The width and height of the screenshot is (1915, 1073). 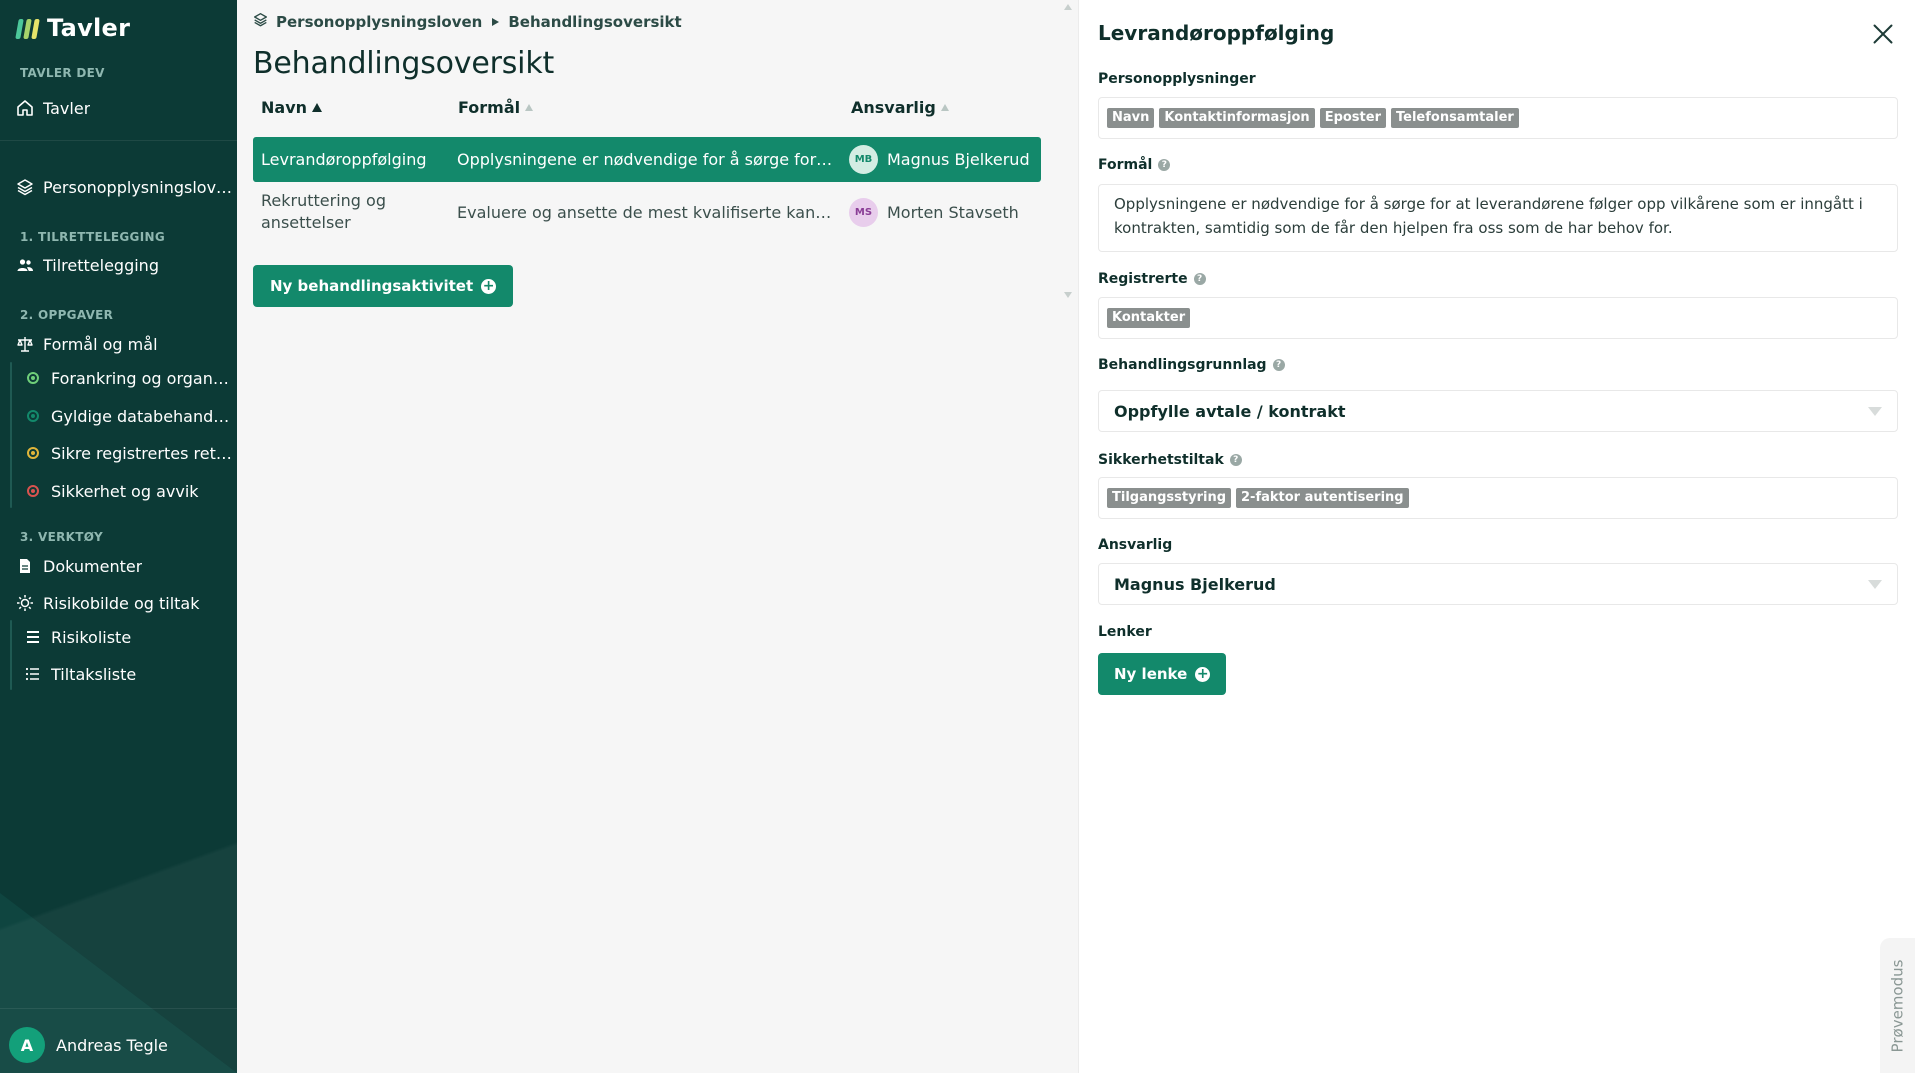 What do you see at coordinates (27, 1045) in the screenshot?
I see `avatar: A` at bounding box center [27, 1045].